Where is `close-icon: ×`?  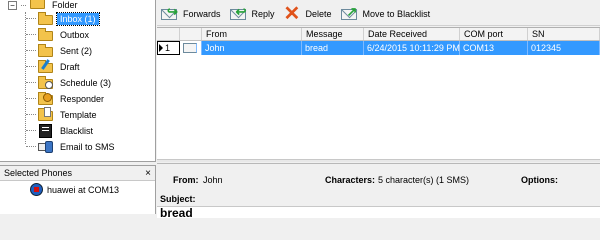 close-icon: × is located at coordinates (148, 173).